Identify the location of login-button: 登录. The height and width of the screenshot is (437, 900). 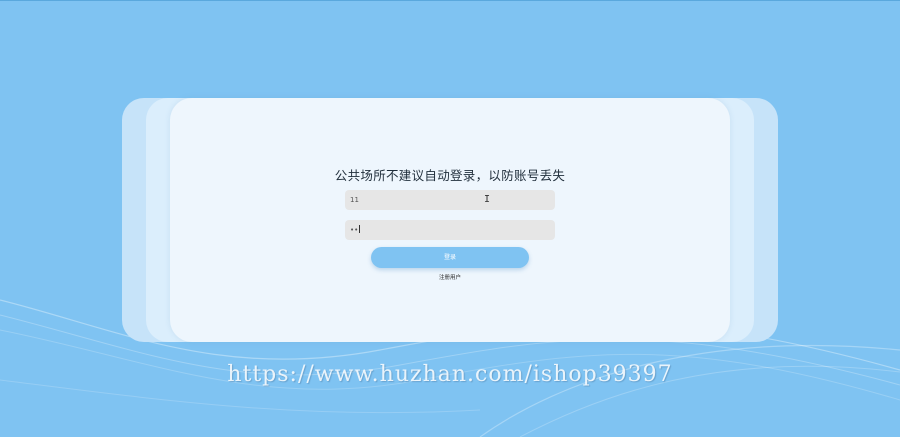
(450, 257).